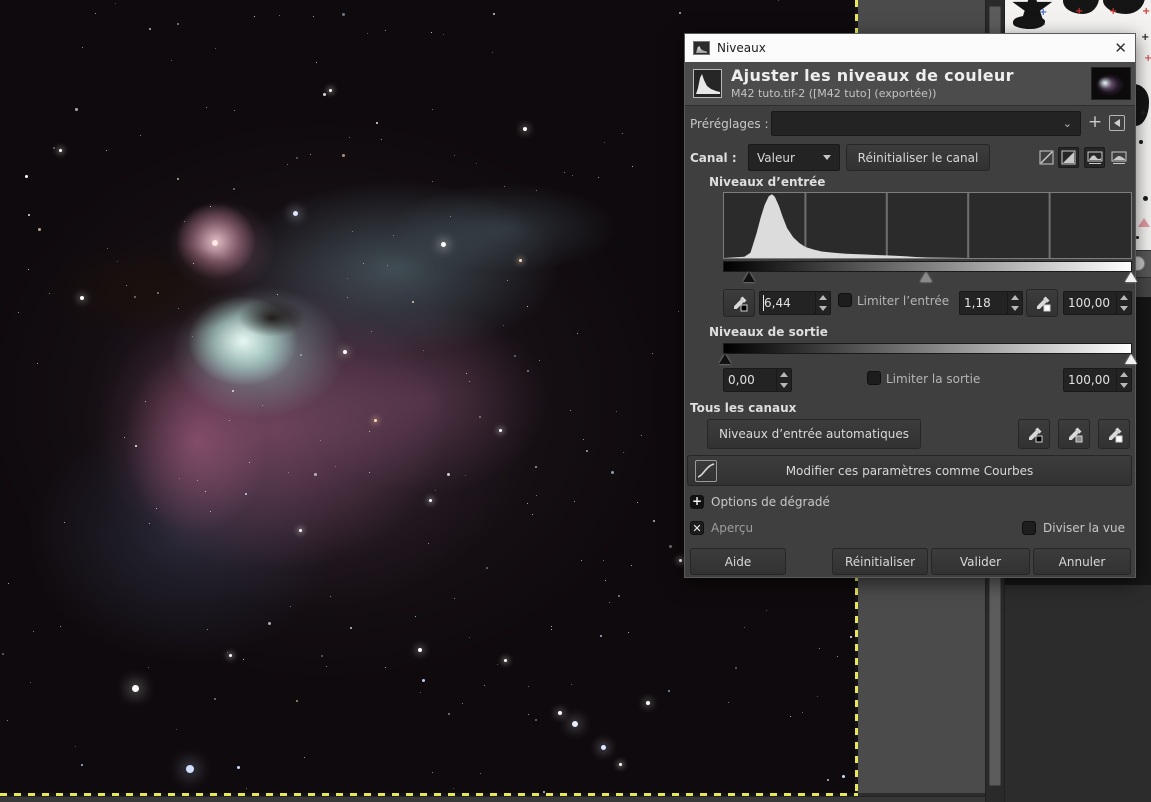 Image resolution: width=1151 pixels, height=802 pixels. Describe the element at coordinates (724, 359) in the screenshot. I see `output-black-slider` at that location.